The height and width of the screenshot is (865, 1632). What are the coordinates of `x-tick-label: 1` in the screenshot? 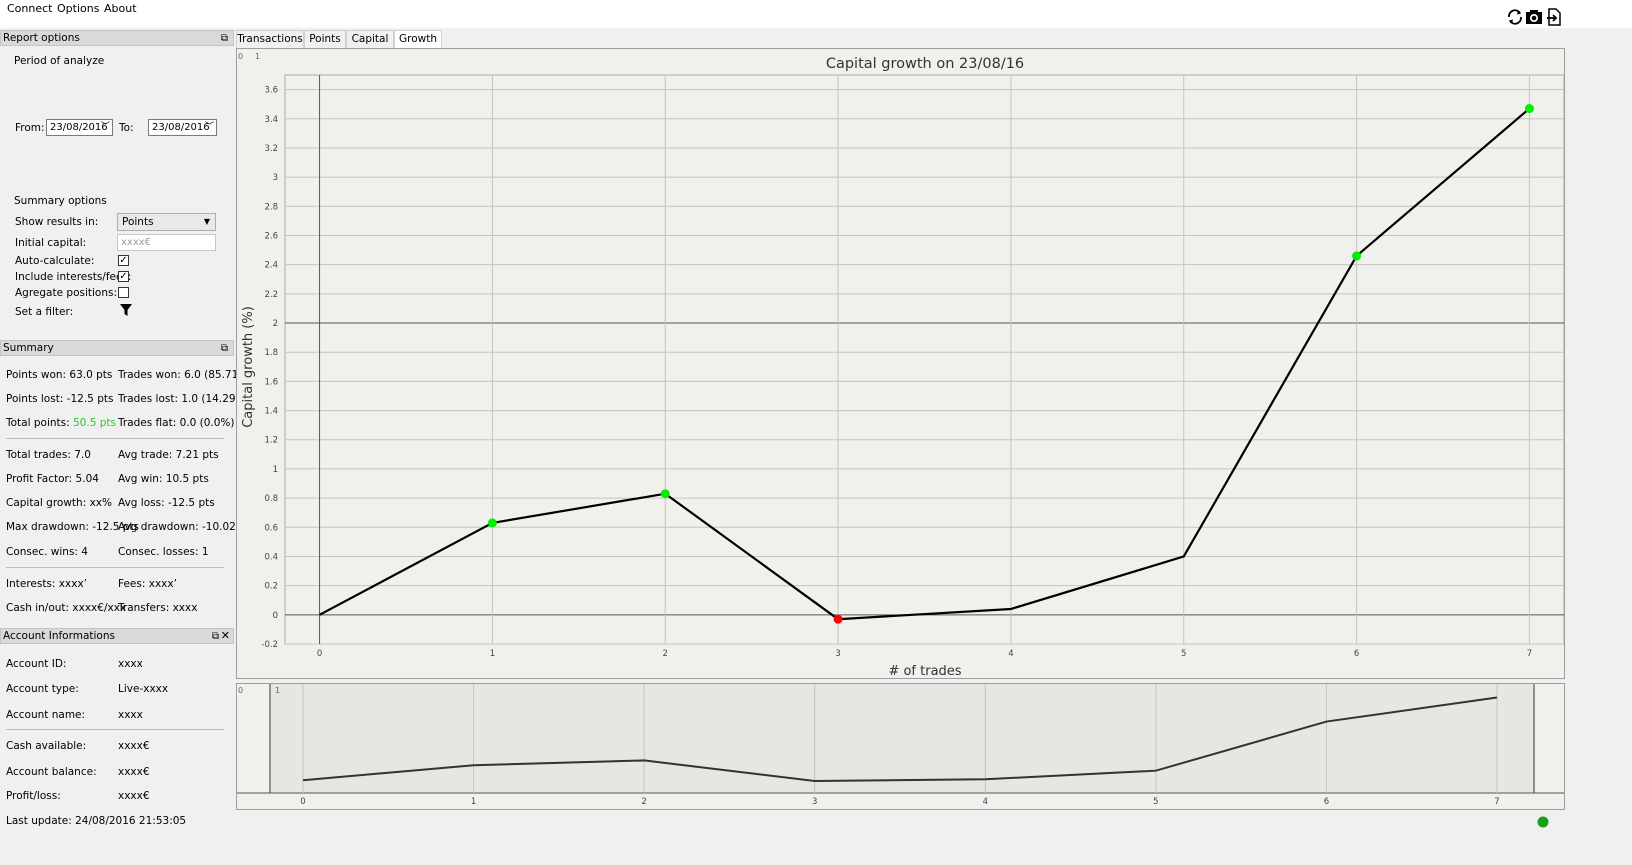 It's located at (492, 654).